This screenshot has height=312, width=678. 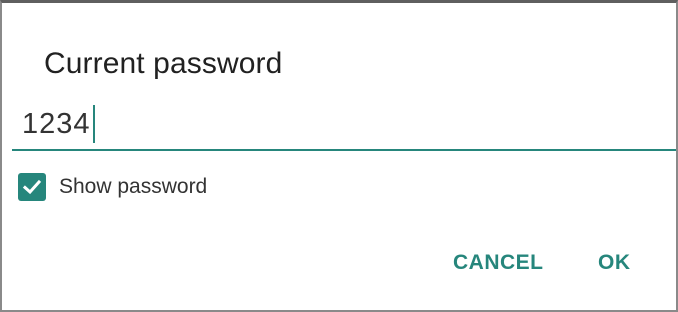 I want to click on show-password-checkbox, so click(x=32, y=187).